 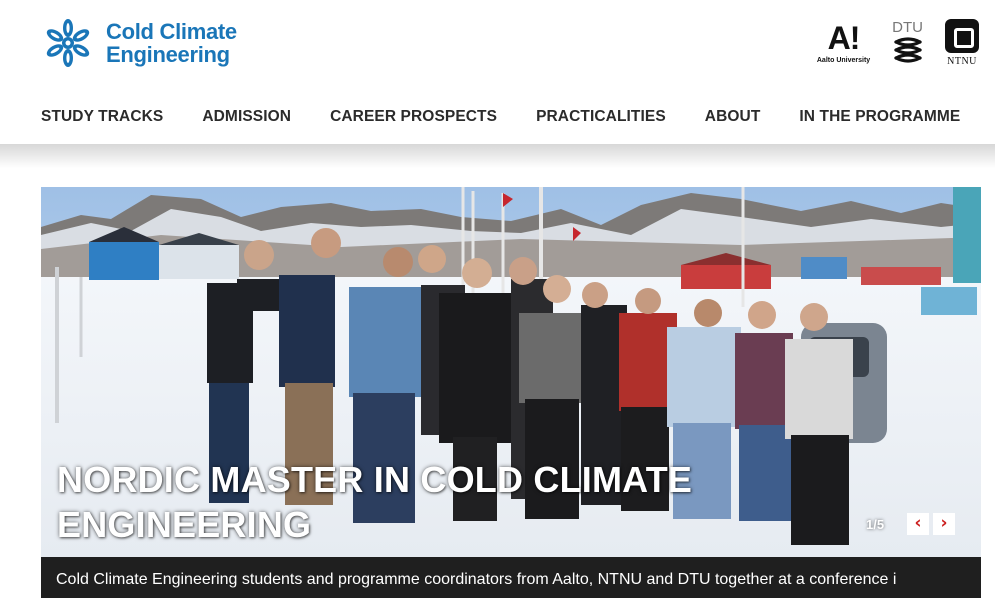 What do you see at coordinates (171, 31) in the screenshot?
I see `logo-line-1: Cold Climate` at bounding box center [171, 31].